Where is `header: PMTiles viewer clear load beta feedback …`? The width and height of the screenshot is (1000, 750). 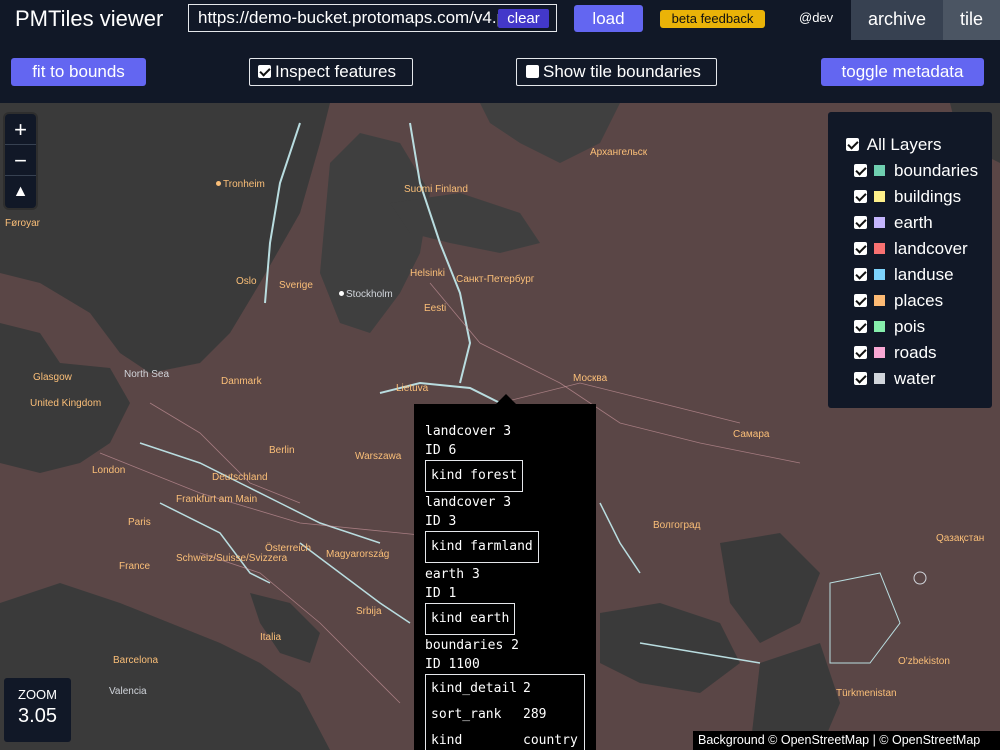
header: PMTiles viewer clear load beta feedback … is located at coordinates (500, 51).